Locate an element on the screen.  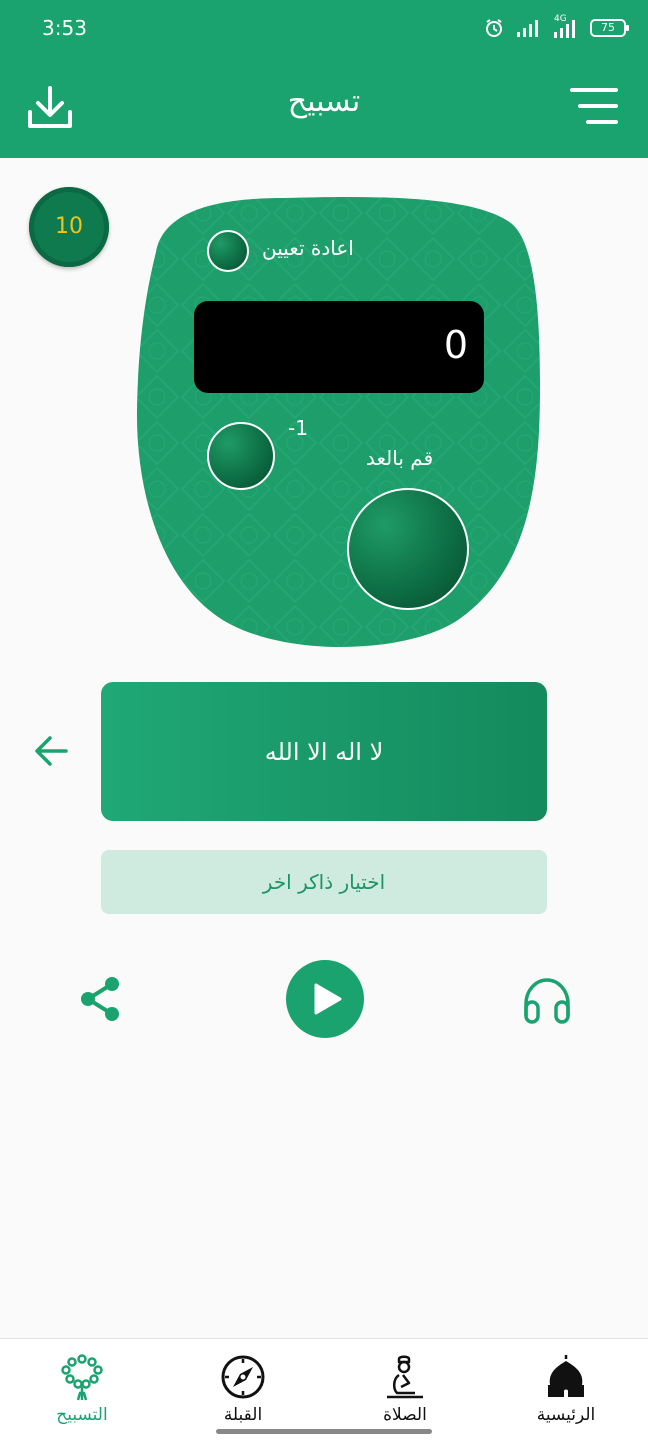
status-icons: 4G 75 is located at coordinates (556, 28).